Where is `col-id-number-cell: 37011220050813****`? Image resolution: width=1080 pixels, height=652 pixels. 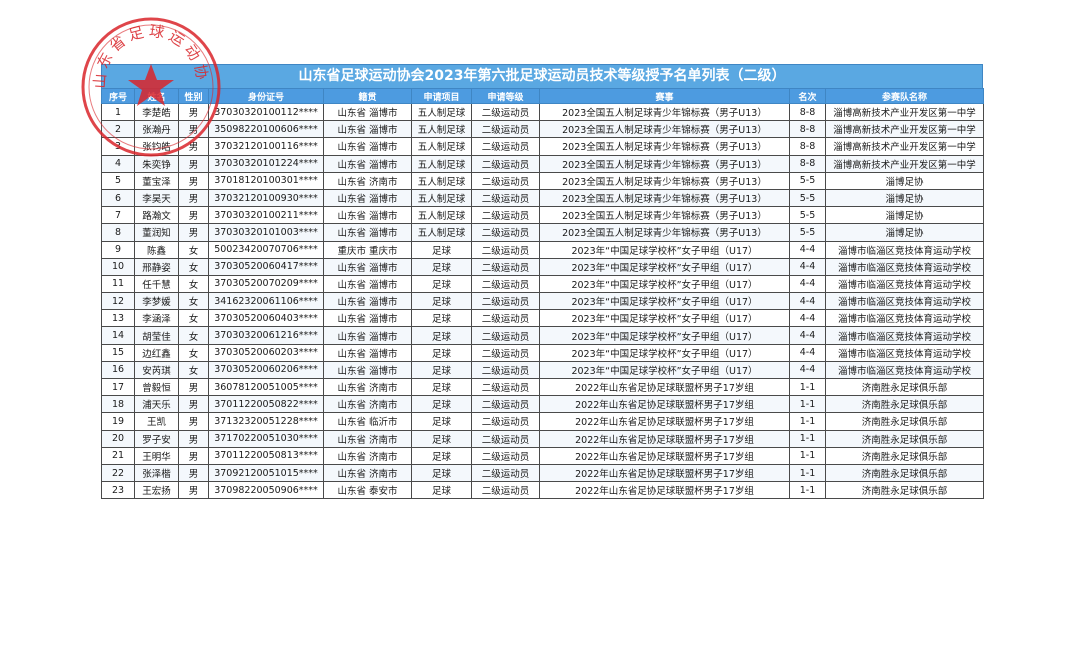
col-id-number-cell: 37011220050813**** is located at coordinates (266, 455).